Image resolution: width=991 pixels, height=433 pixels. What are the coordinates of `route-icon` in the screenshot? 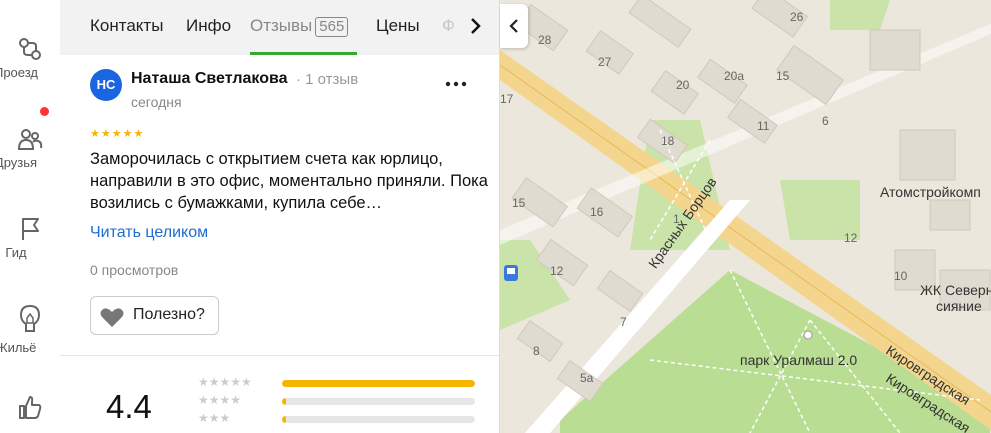 It's located at (30, 49).